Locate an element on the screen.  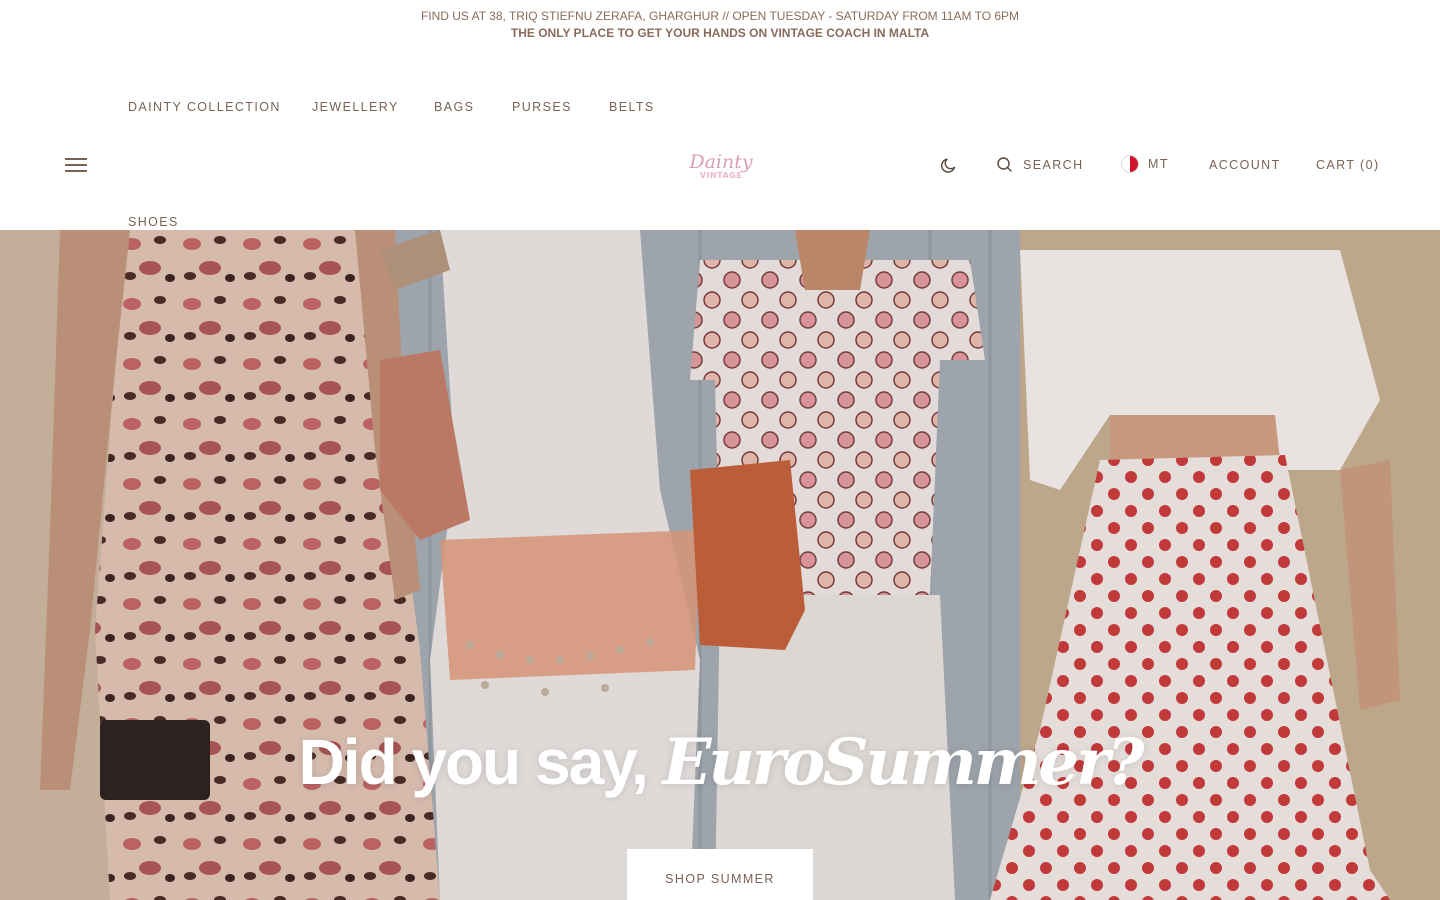
theme-toggle-button is located at coordinates (949, 165).